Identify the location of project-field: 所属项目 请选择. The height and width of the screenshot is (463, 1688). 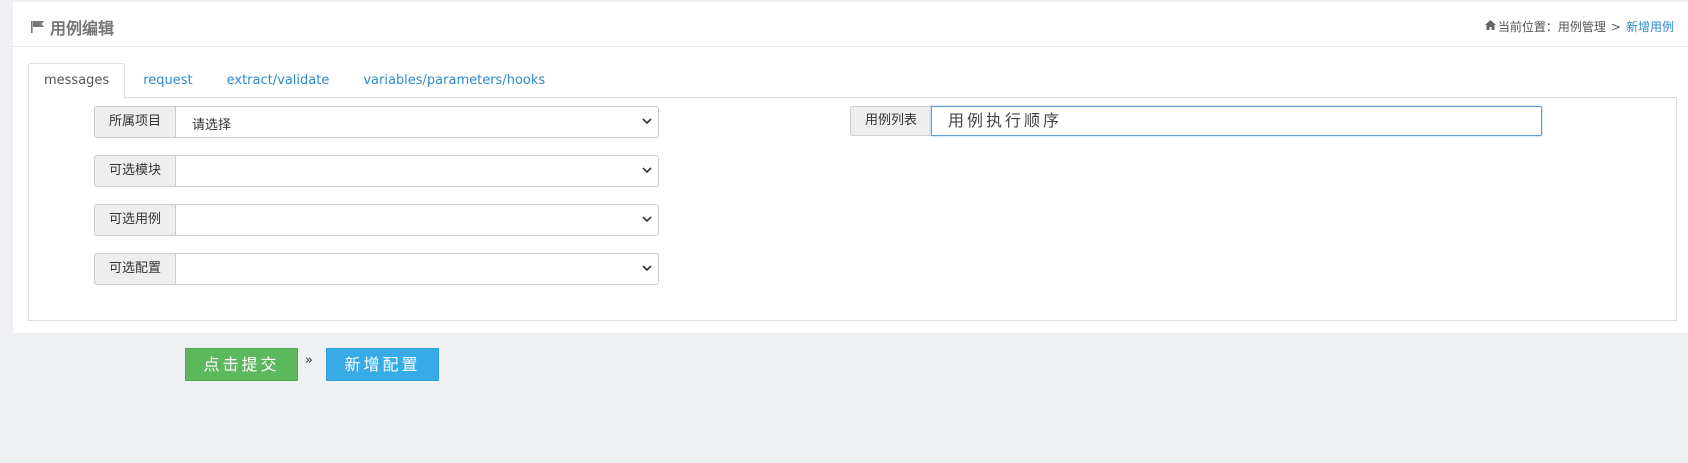
(376, 122).